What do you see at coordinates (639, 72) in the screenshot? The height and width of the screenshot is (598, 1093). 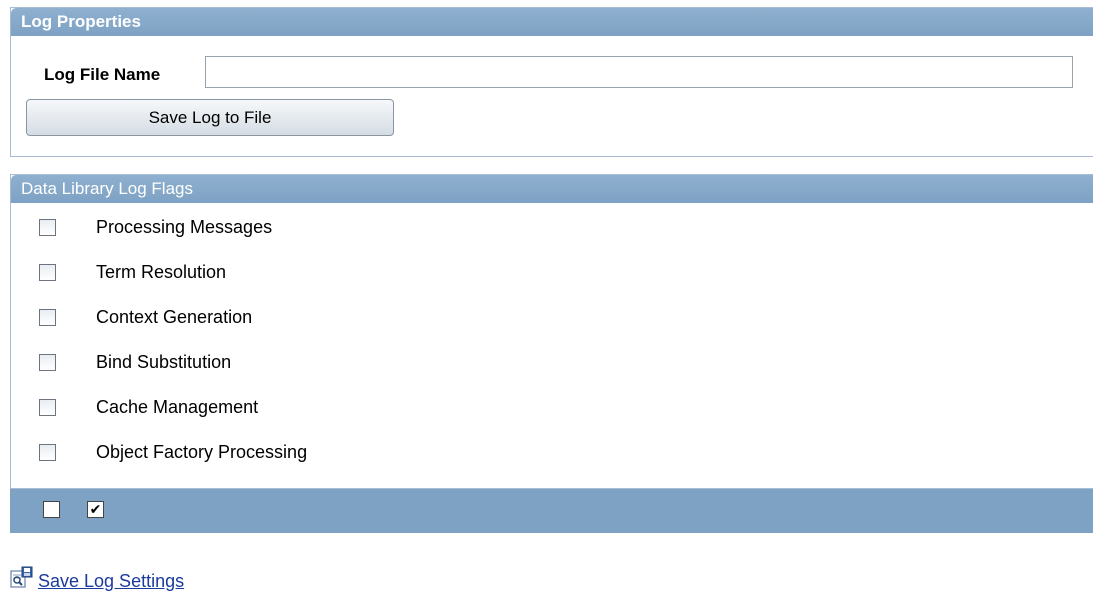 I see `log-file-name-input` at bounding box center [639, 72].